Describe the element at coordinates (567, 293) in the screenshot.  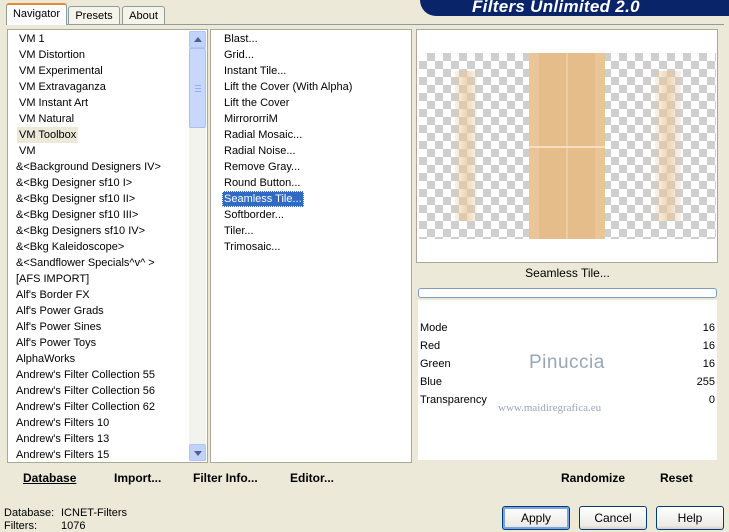
I see `progress-bar` at that location.